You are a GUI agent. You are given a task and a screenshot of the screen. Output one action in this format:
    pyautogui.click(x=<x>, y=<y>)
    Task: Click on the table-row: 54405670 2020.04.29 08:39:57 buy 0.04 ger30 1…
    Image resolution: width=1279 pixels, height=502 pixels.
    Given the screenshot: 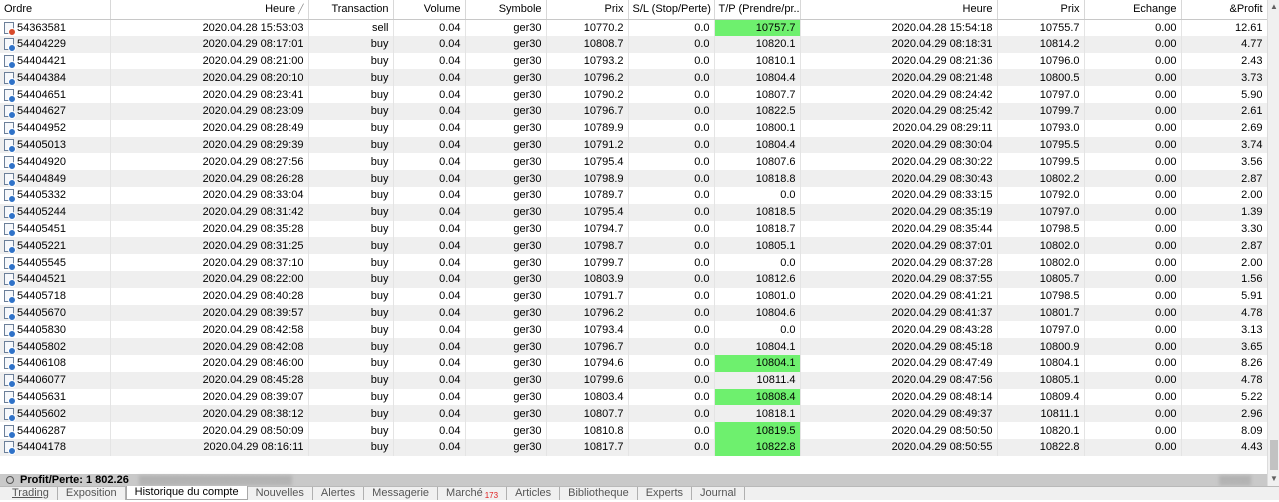 What is the action you would take?
    pyautogui.click(x=633, y=313)
    